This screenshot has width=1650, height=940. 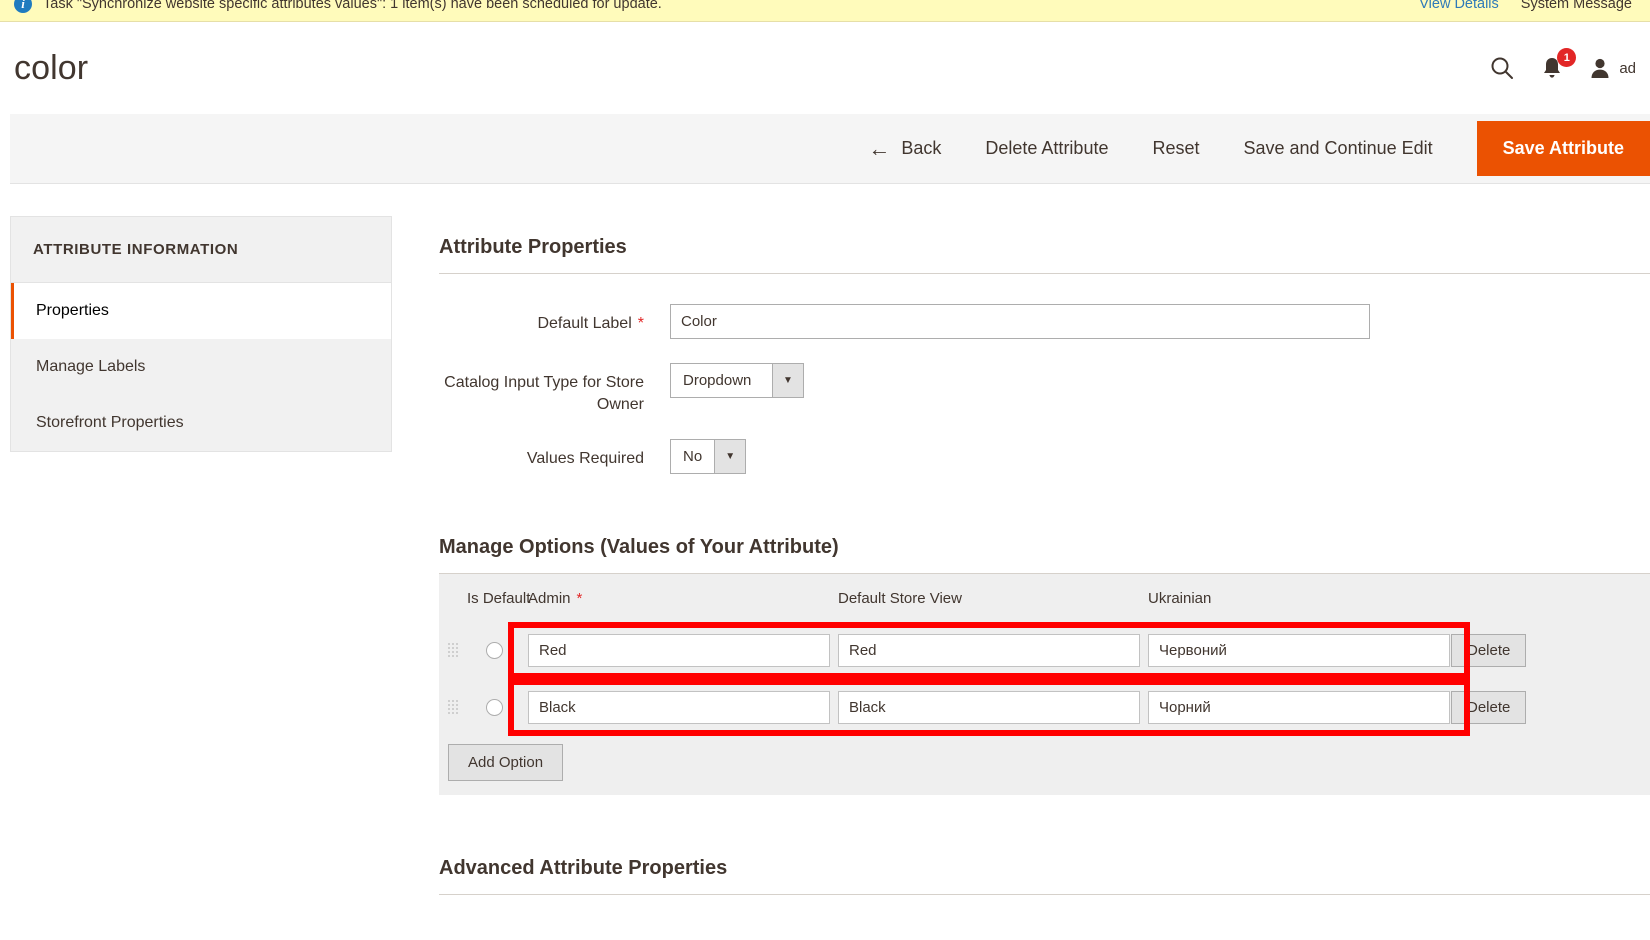 I want to click on arrow-left-icon: ←, so click(x=879, y=148).